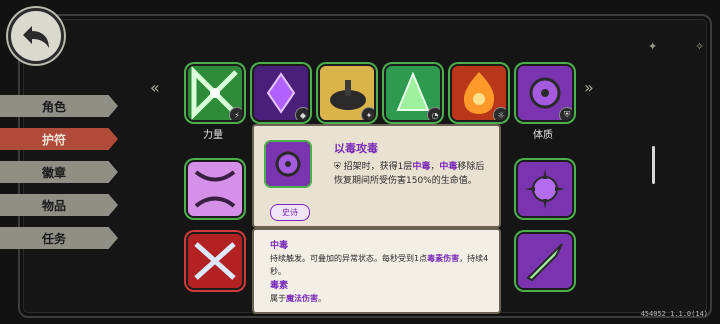 This screenshot has width=720, height=324. Describe the element at coordinates (543, 135) in the screenshot. I see `attribute-label: 体质` at that location.